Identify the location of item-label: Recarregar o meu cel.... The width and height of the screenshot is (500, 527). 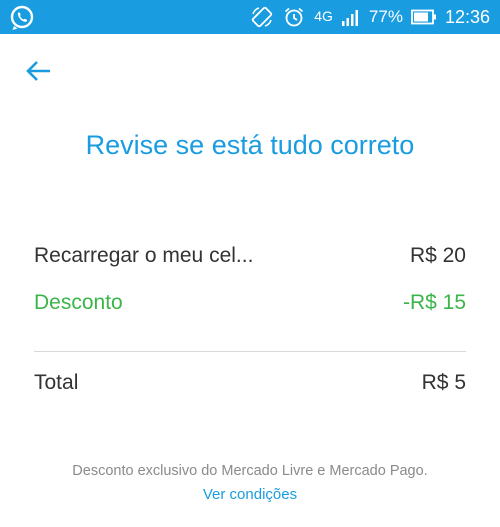
(144, 255).